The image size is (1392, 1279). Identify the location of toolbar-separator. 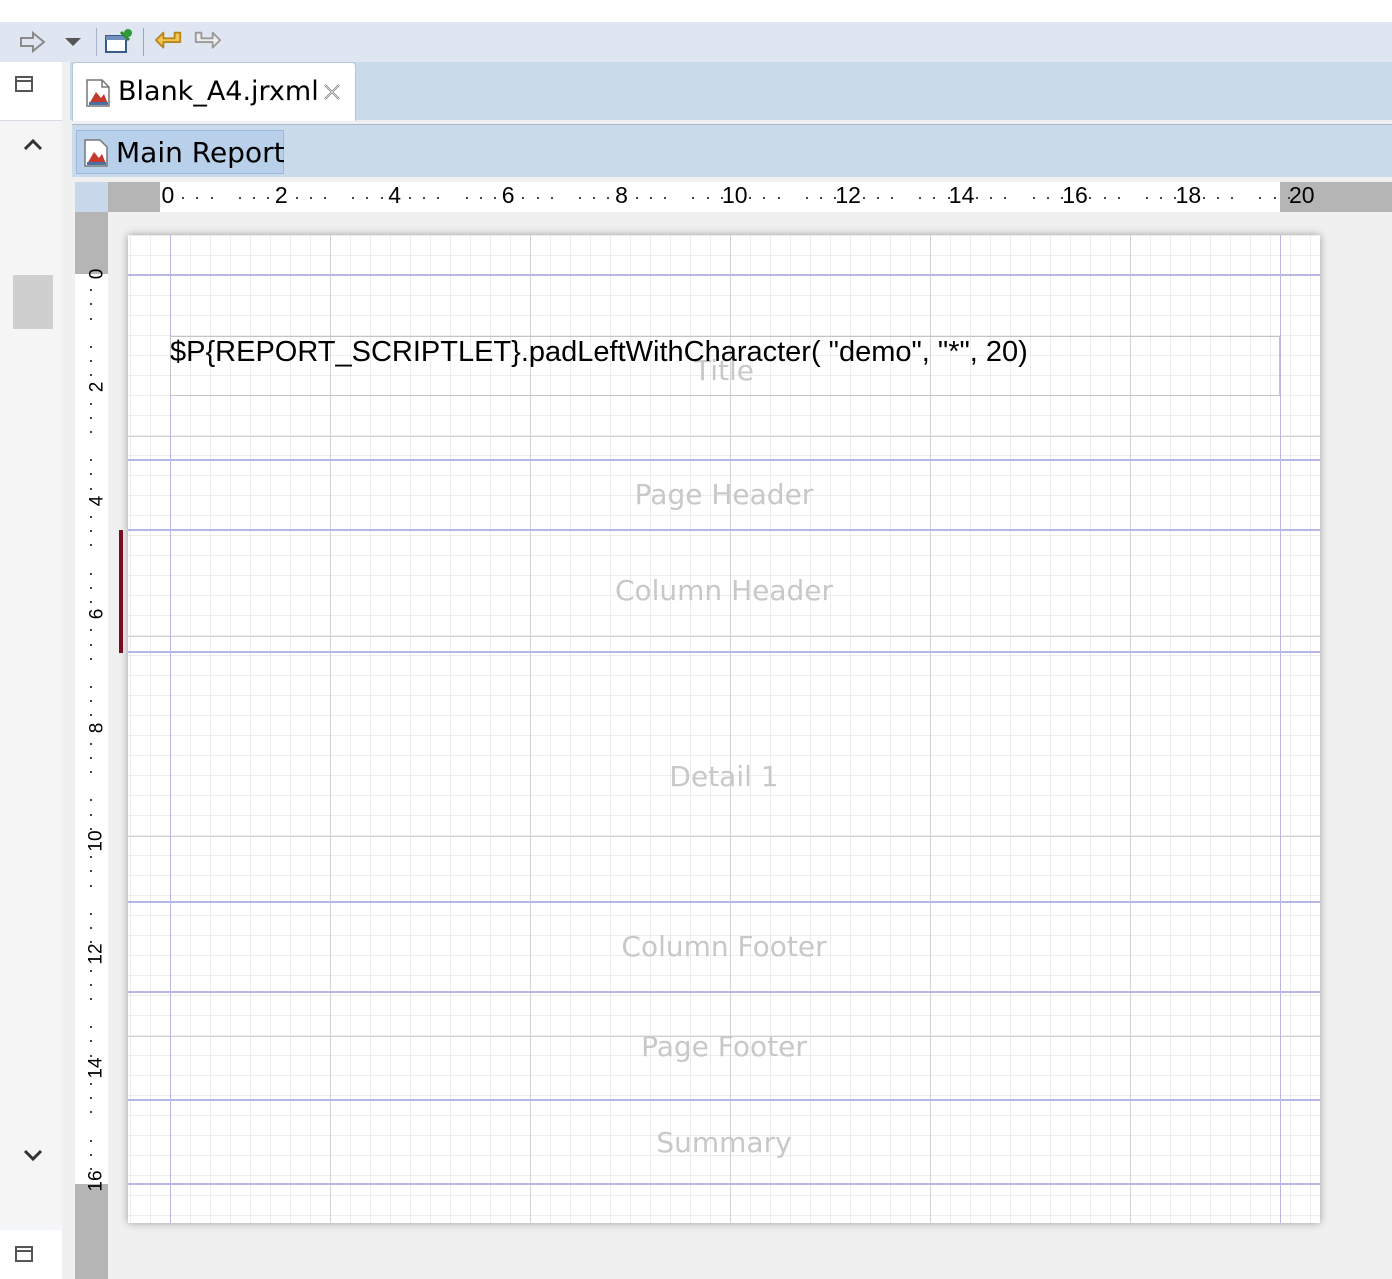
(96, 42).